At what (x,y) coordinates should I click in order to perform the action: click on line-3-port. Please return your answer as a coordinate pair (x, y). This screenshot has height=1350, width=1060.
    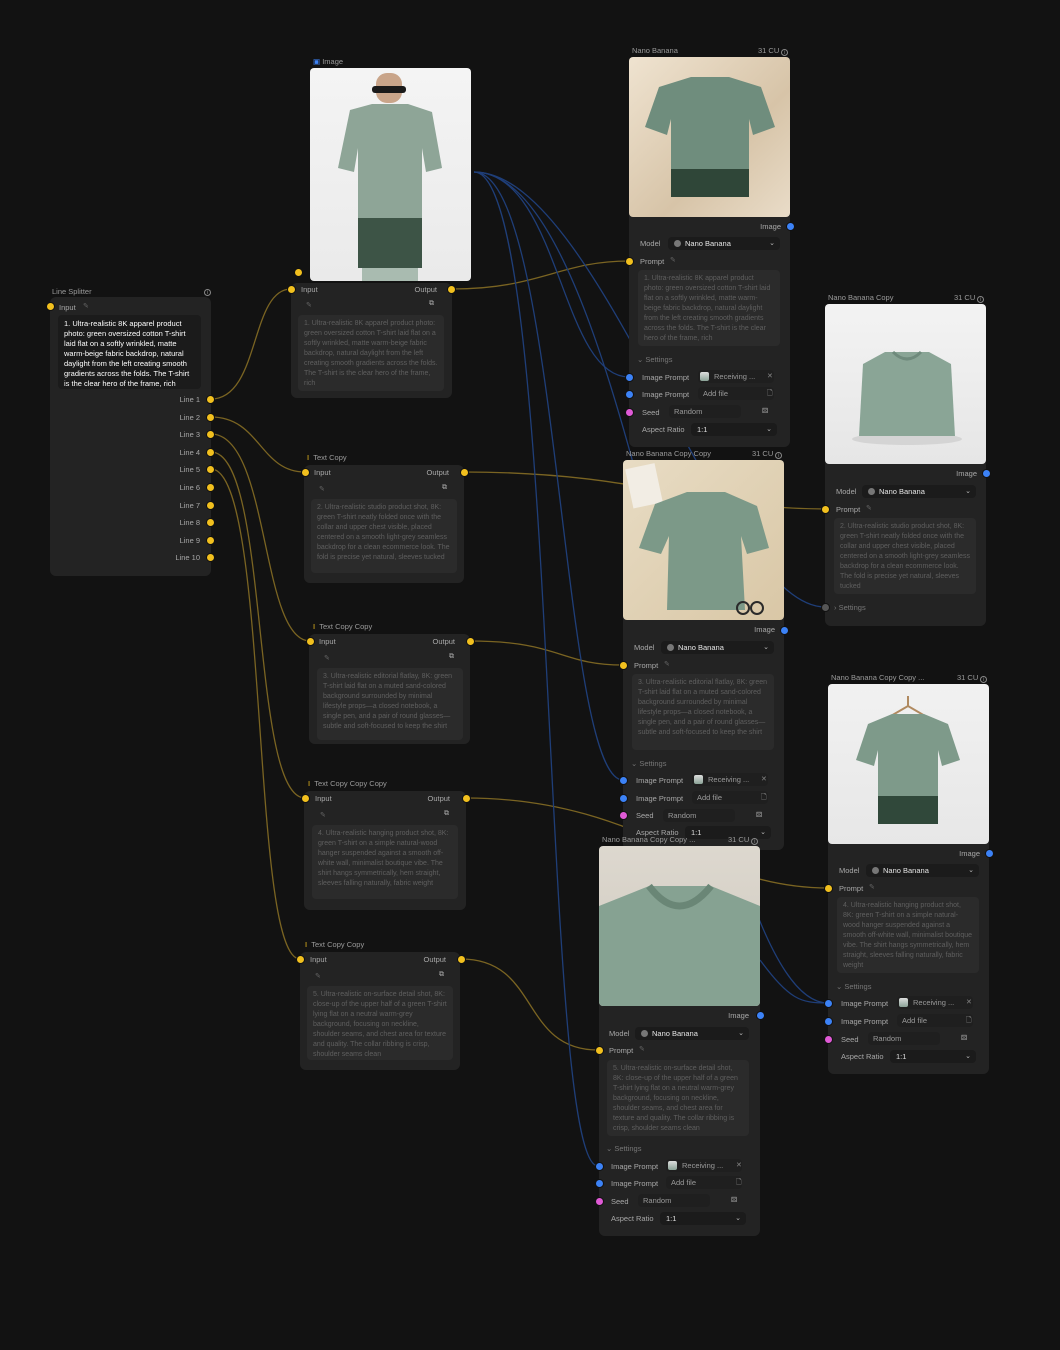
    Looking at the image, I should click on (210, 434).